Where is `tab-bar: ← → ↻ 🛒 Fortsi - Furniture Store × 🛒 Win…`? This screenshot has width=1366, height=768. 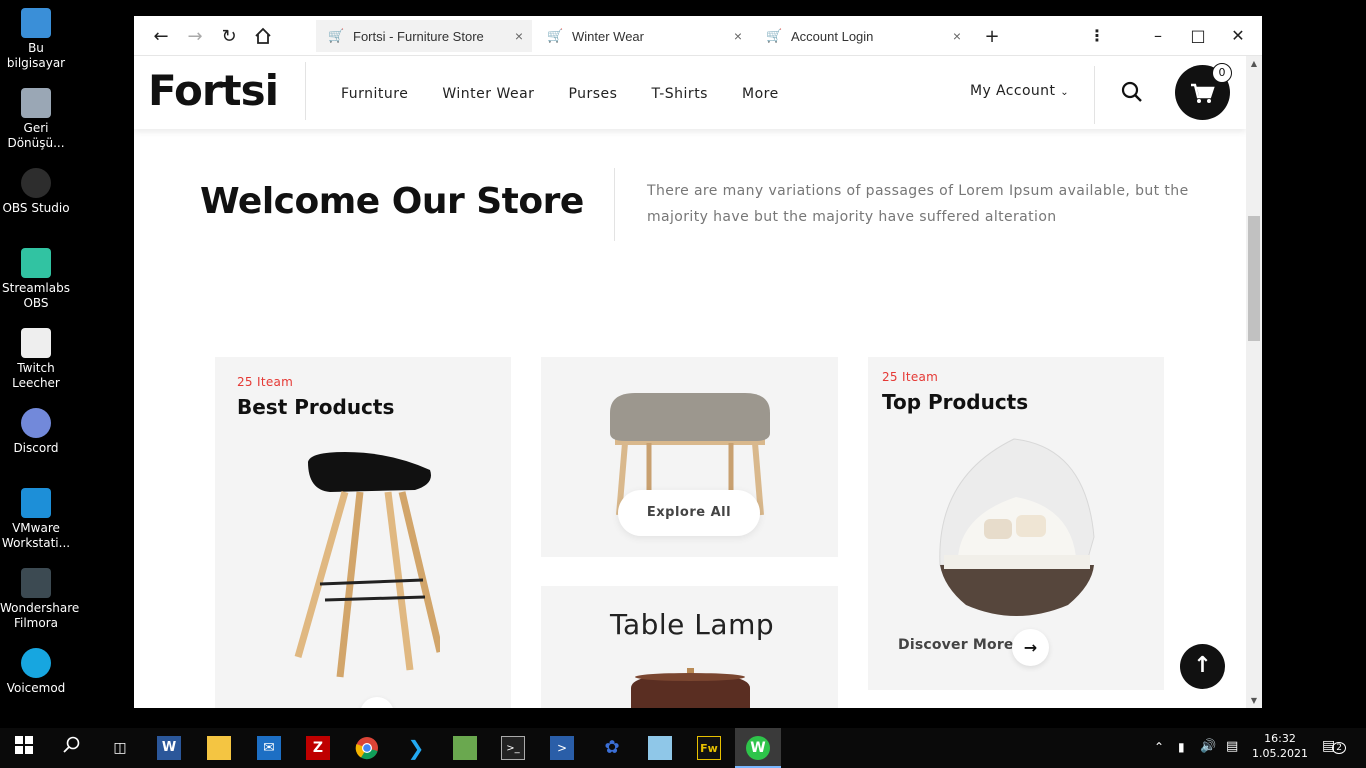 tab-bar: ← → ↻ 🛒 Fortsi - Furniture Store × 🛒 Win… is located at coordinates (698, 36).